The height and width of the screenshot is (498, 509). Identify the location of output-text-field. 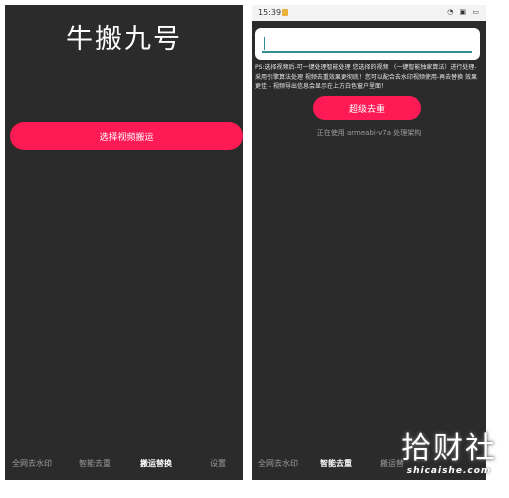
(367, 44).